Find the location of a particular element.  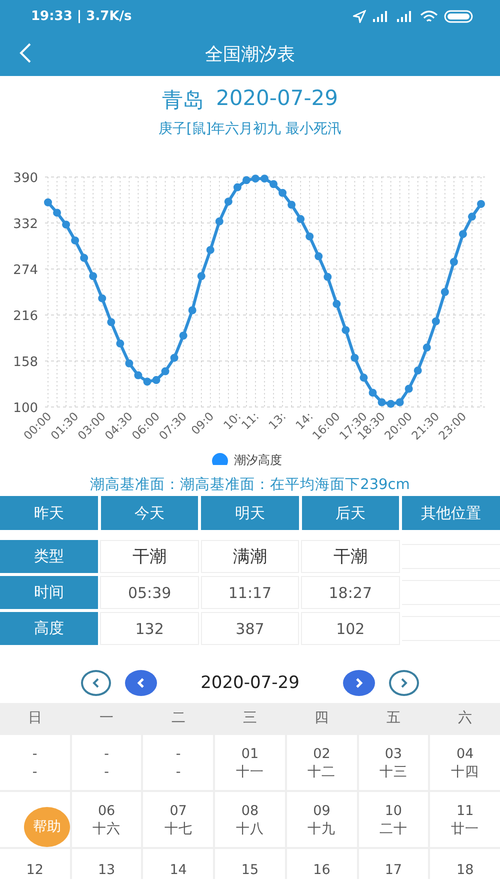

x-axis-label: 13: is located at coordinates (277, 420).